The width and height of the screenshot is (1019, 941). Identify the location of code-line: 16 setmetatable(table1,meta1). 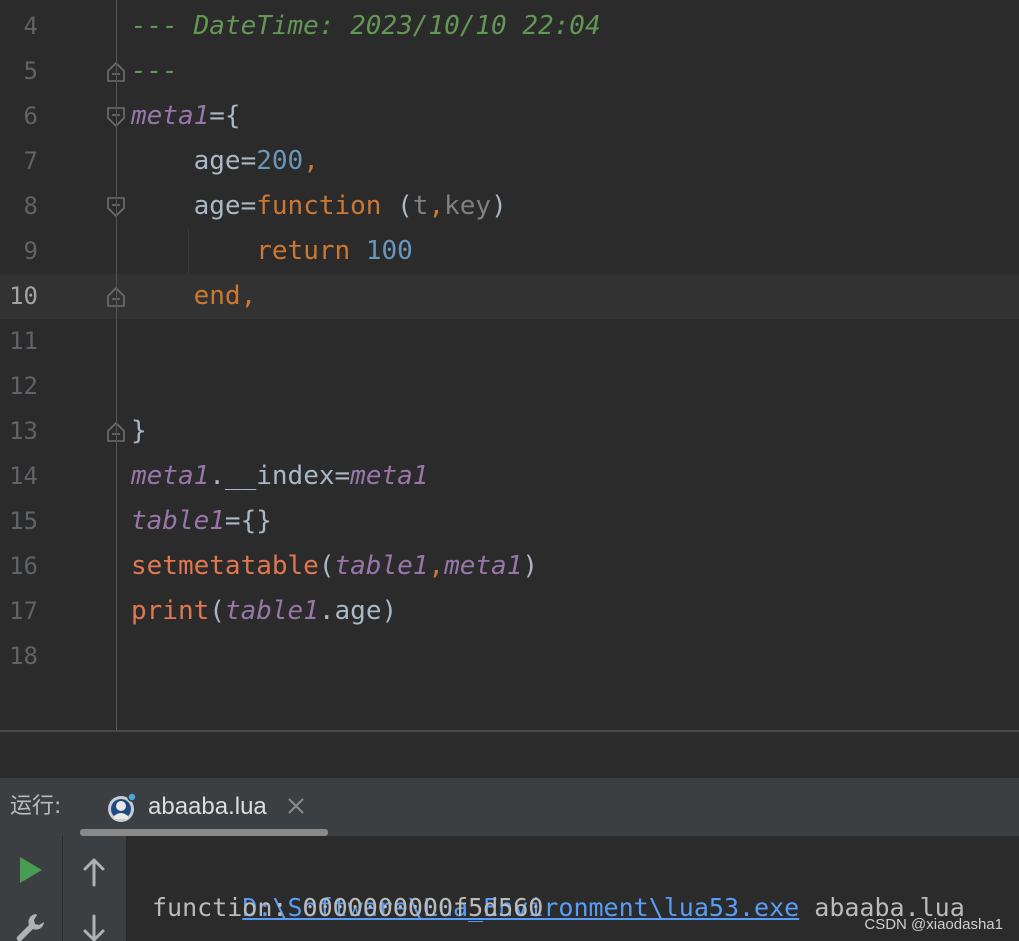
(509, 566).